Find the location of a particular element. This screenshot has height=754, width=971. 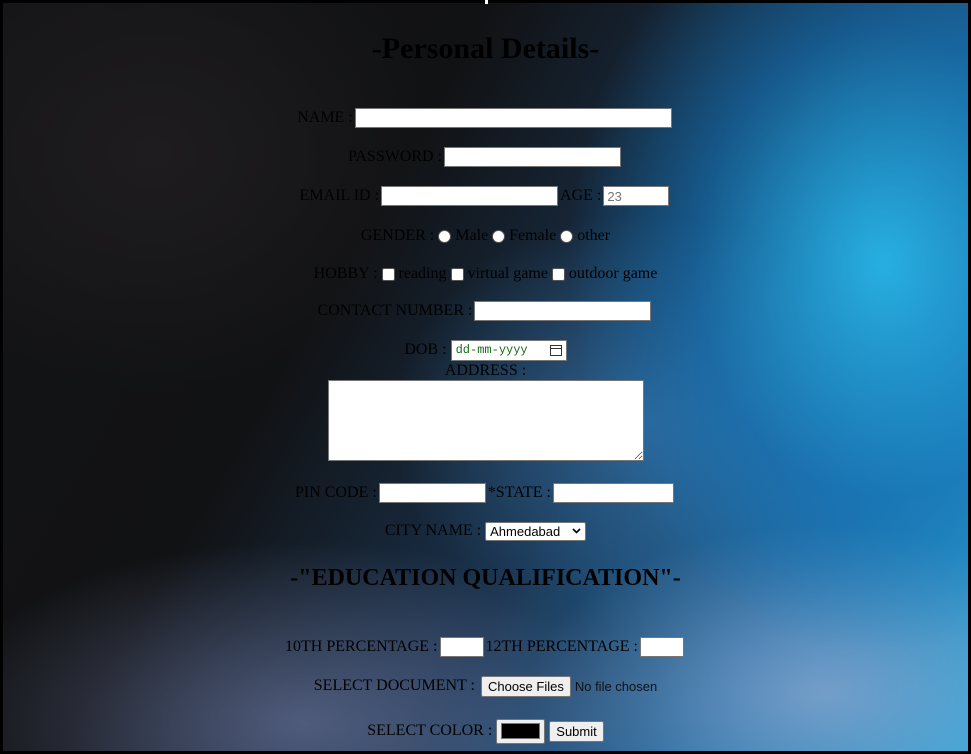

percentage-row: 10TH PERCENTAGE : 12TH PERCENTAGE : is located at coordinates (485, 647).